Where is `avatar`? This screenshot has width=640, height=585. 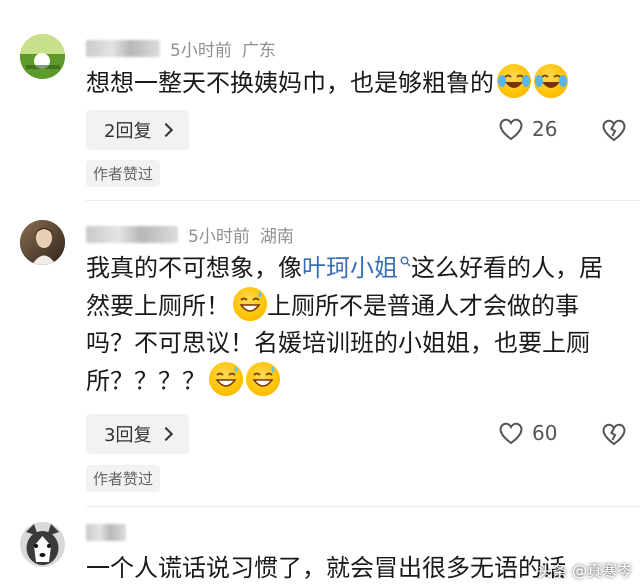
avatar is located at coordinates (42, 544).